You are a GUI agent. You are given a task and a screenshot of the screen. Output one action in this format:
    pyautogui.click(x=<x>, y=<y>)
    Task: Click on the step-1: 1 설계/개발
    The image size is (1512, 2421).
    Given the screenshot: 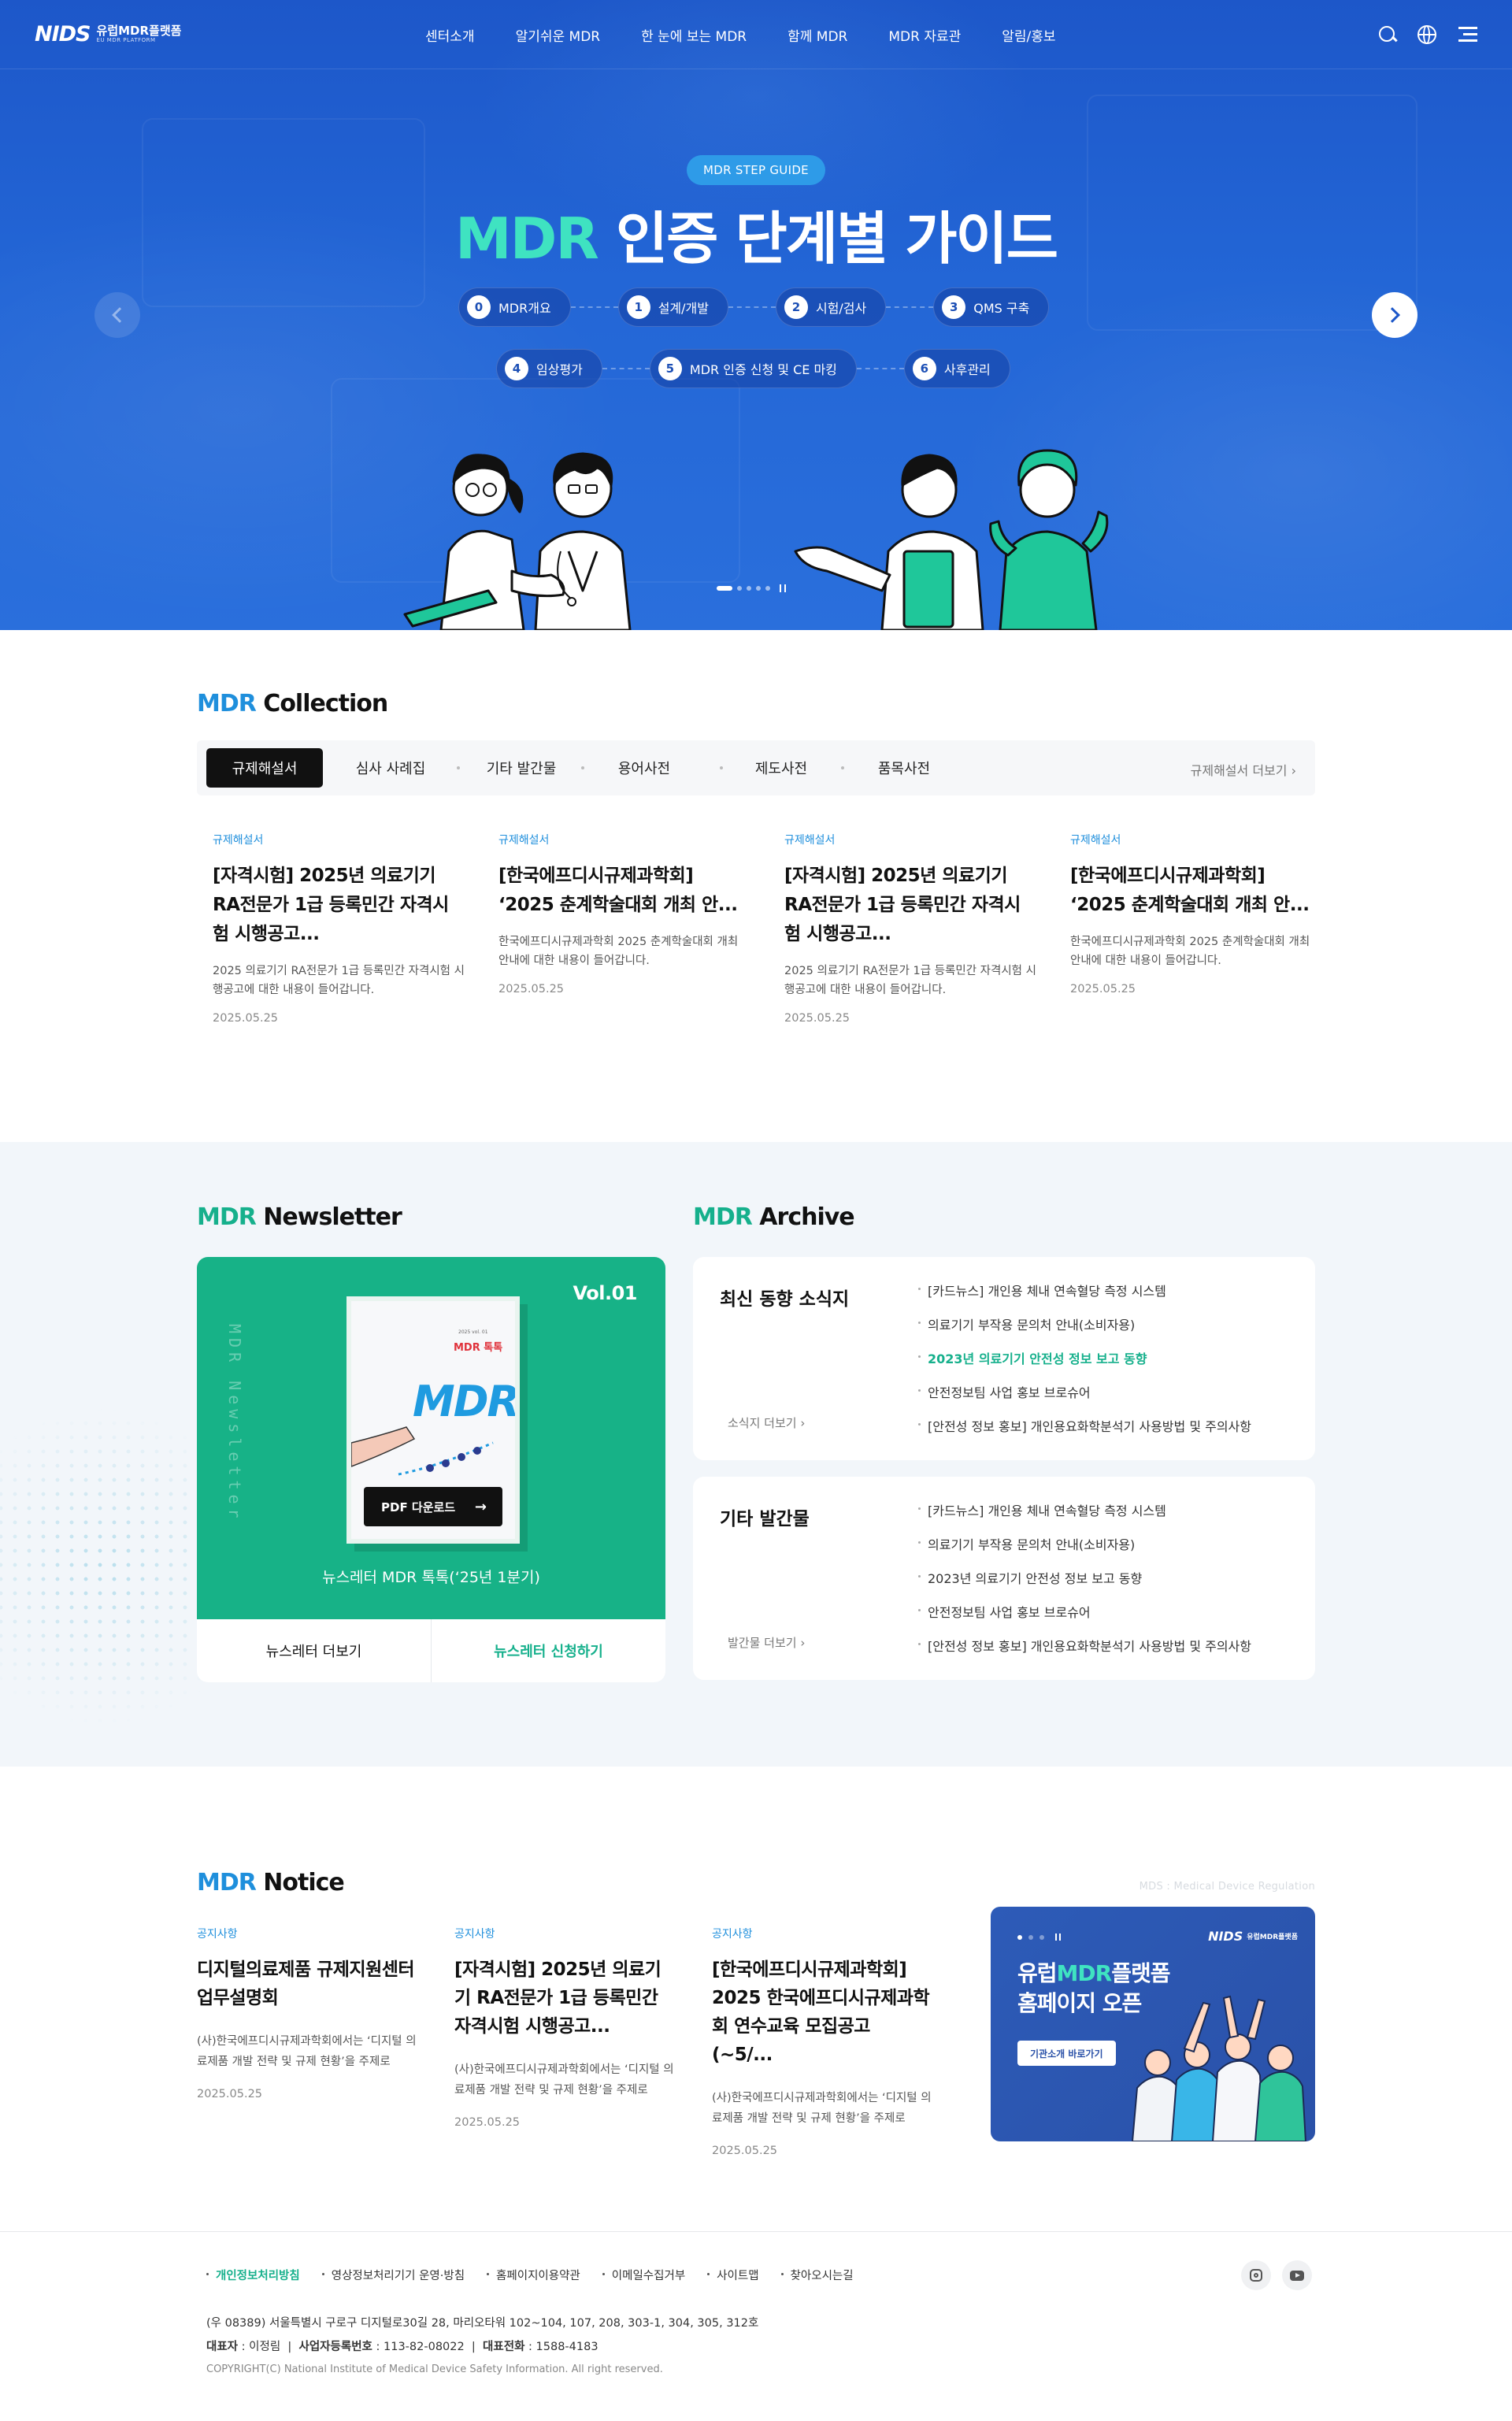 What is the action you would take?
    pyautogui.click(x=672, y=307)
    